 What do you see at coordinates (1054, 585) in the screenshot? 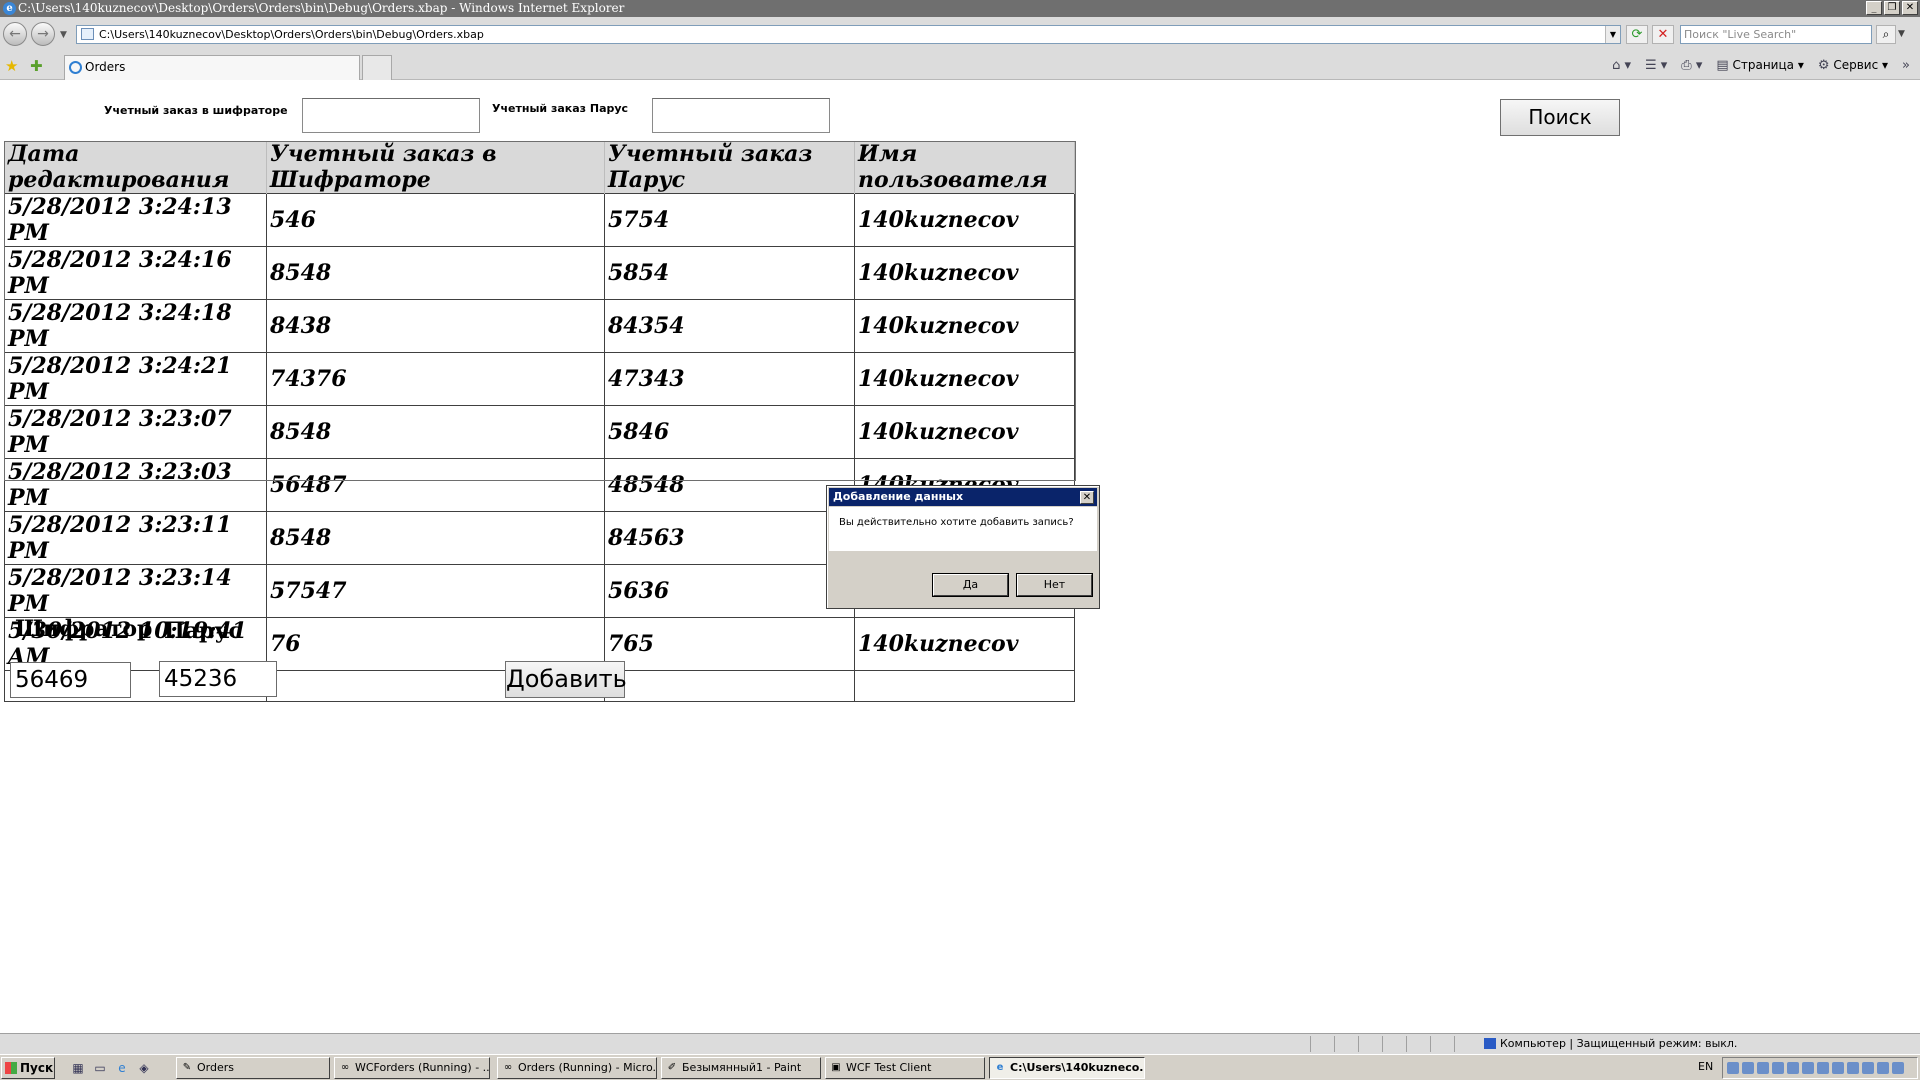
I see `dialog-no-button: Нет` at bounding box center [1054, 585].